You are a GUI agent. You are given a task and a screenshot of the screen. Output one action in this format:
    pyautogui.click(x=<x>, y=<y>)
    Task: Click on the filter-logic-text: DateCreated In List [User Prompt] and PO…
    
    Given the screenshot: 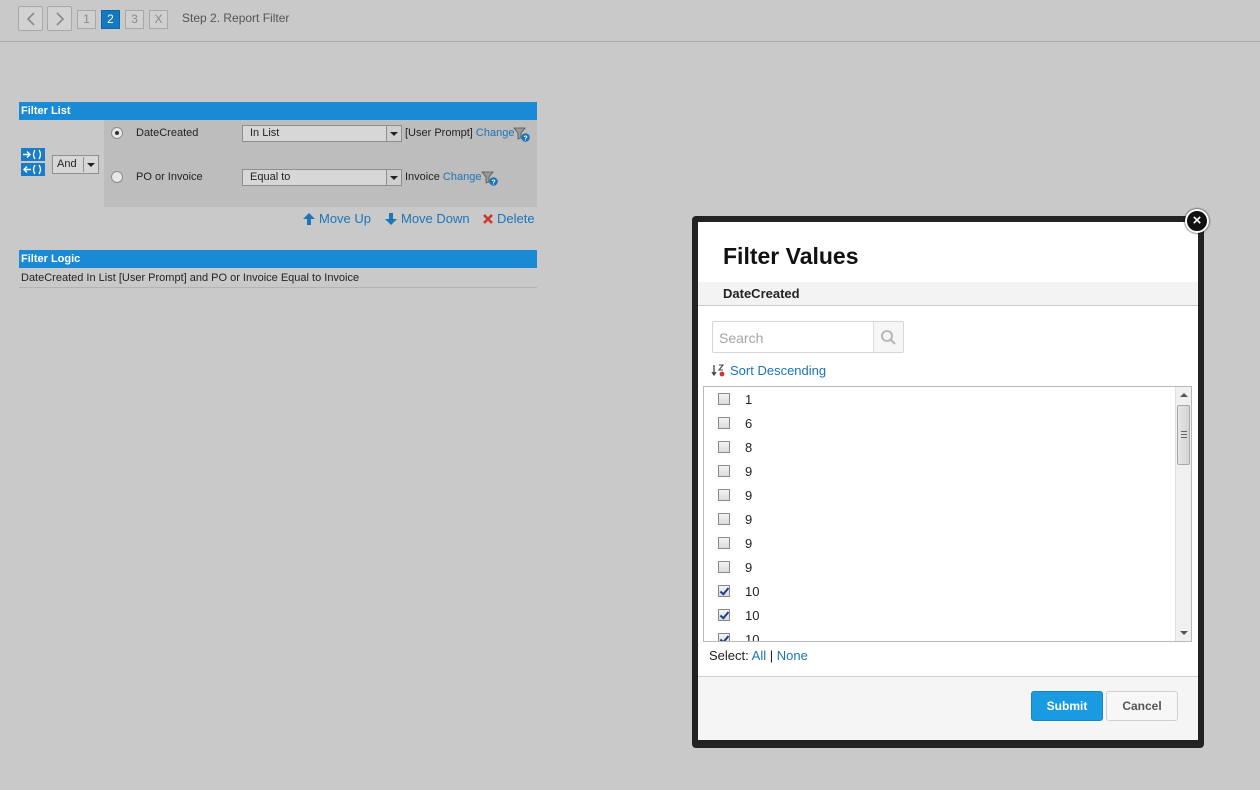 What is the action you would take?
    pyautogui.click(x=190, y=278)
    